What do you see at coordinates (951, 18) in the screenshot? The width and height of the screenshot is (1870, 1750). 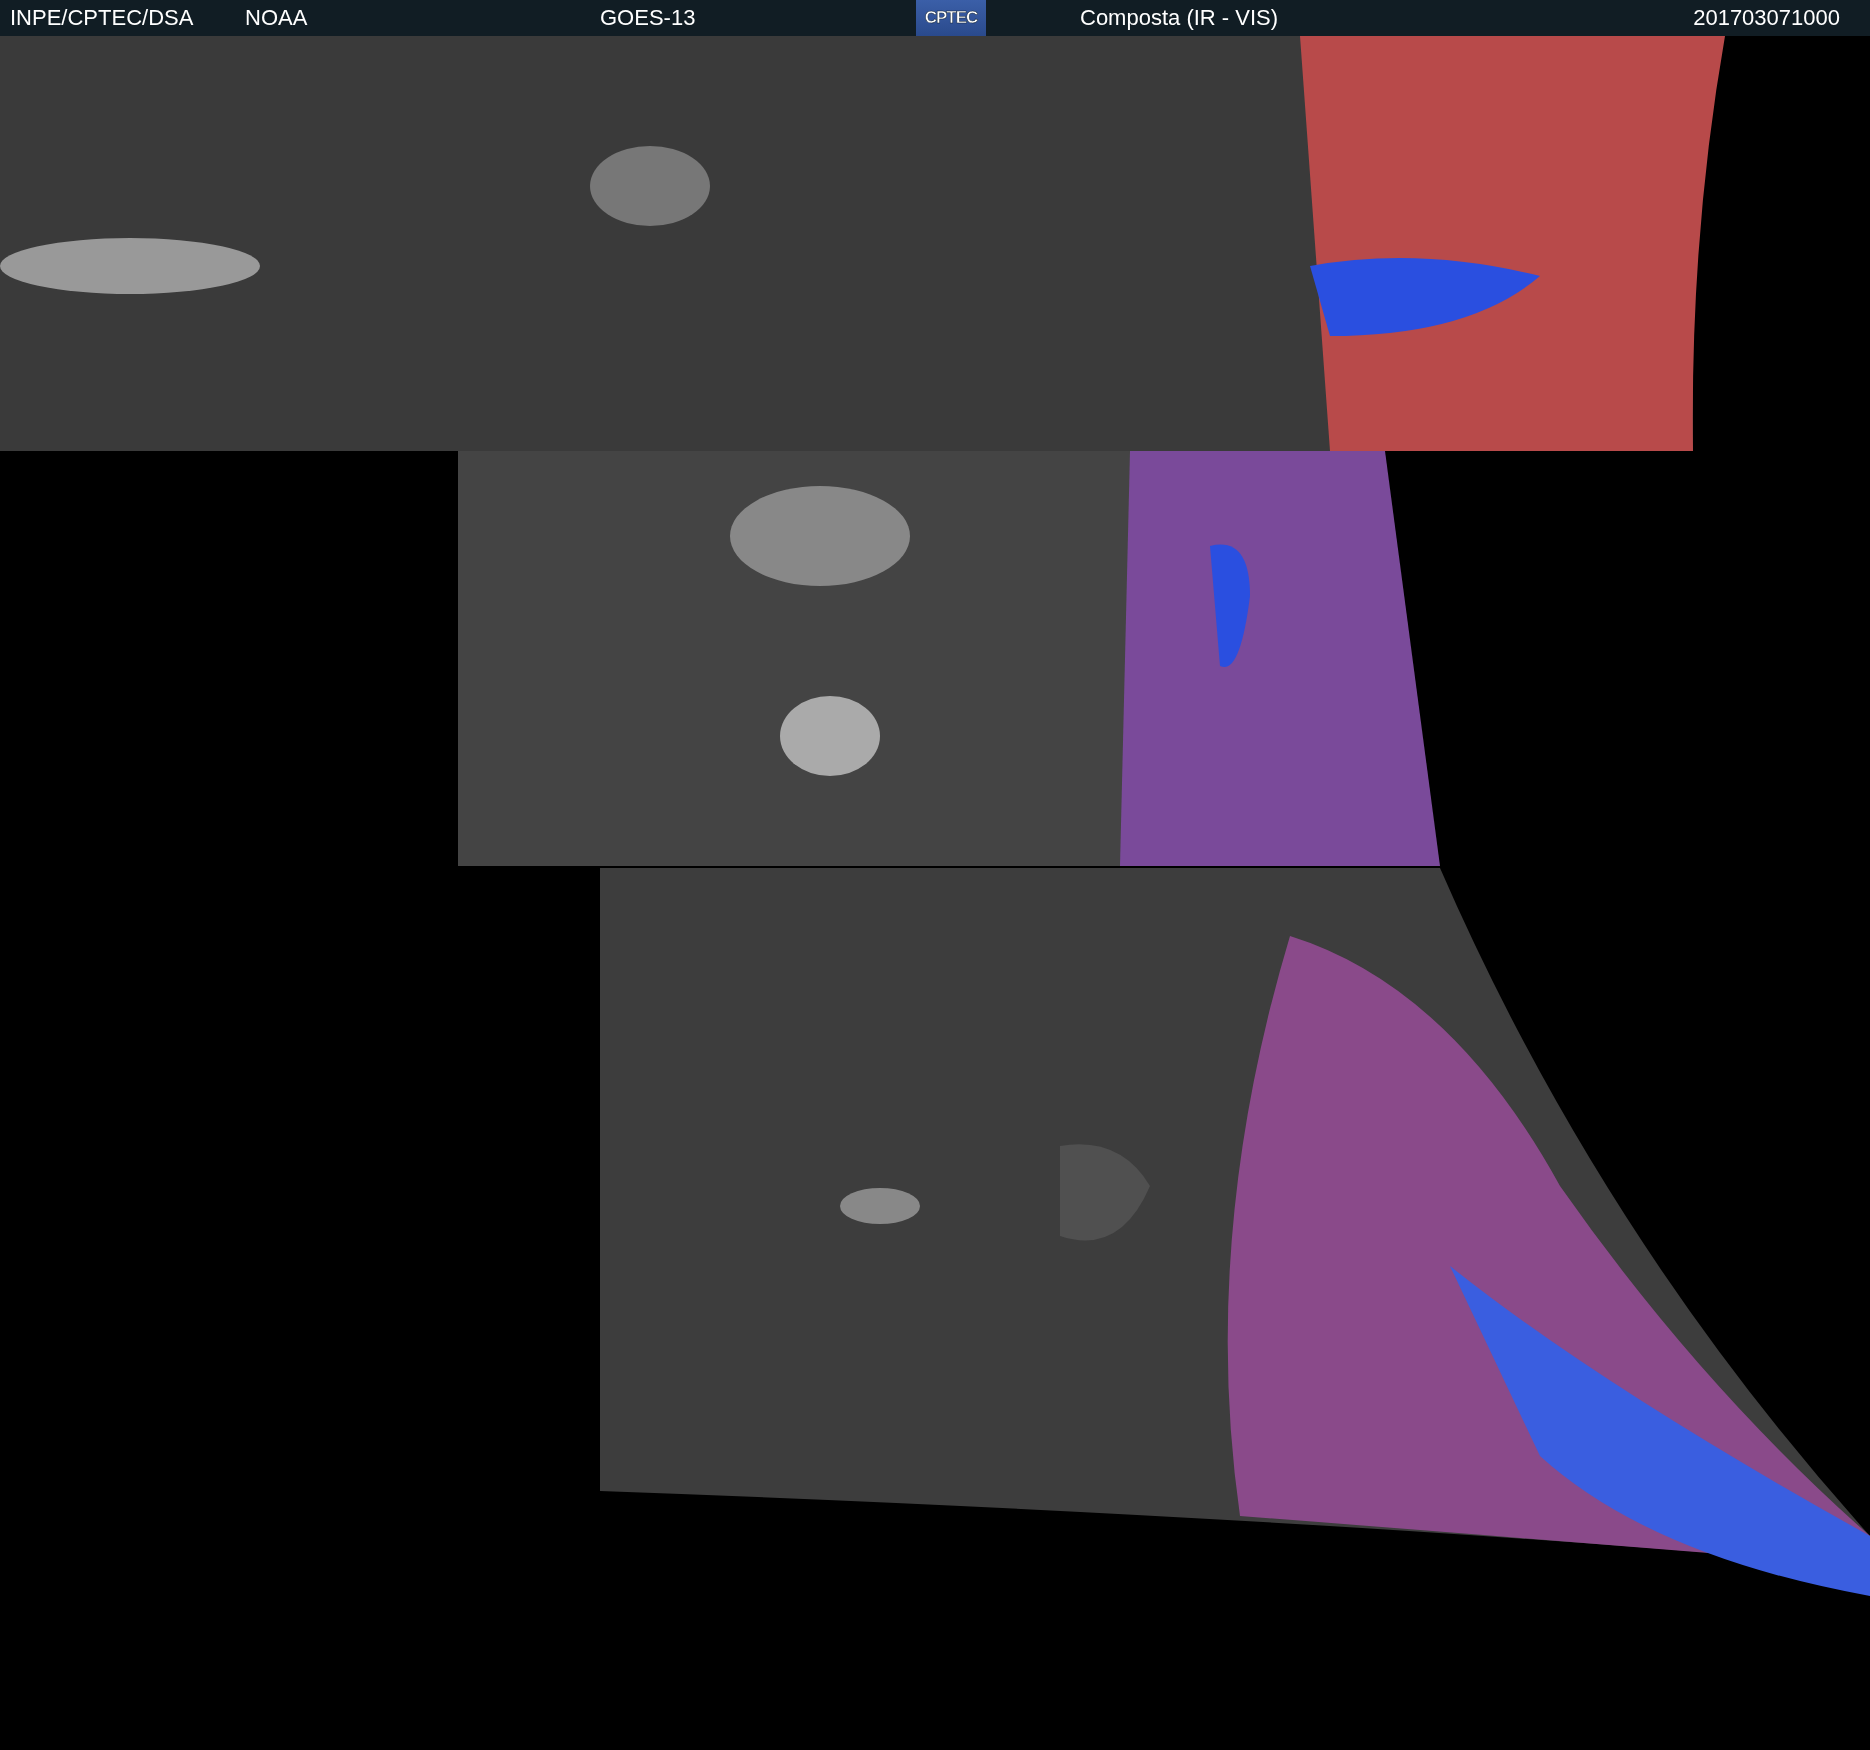 I see `logo: CPTEC` at bounding box center [951, 18].